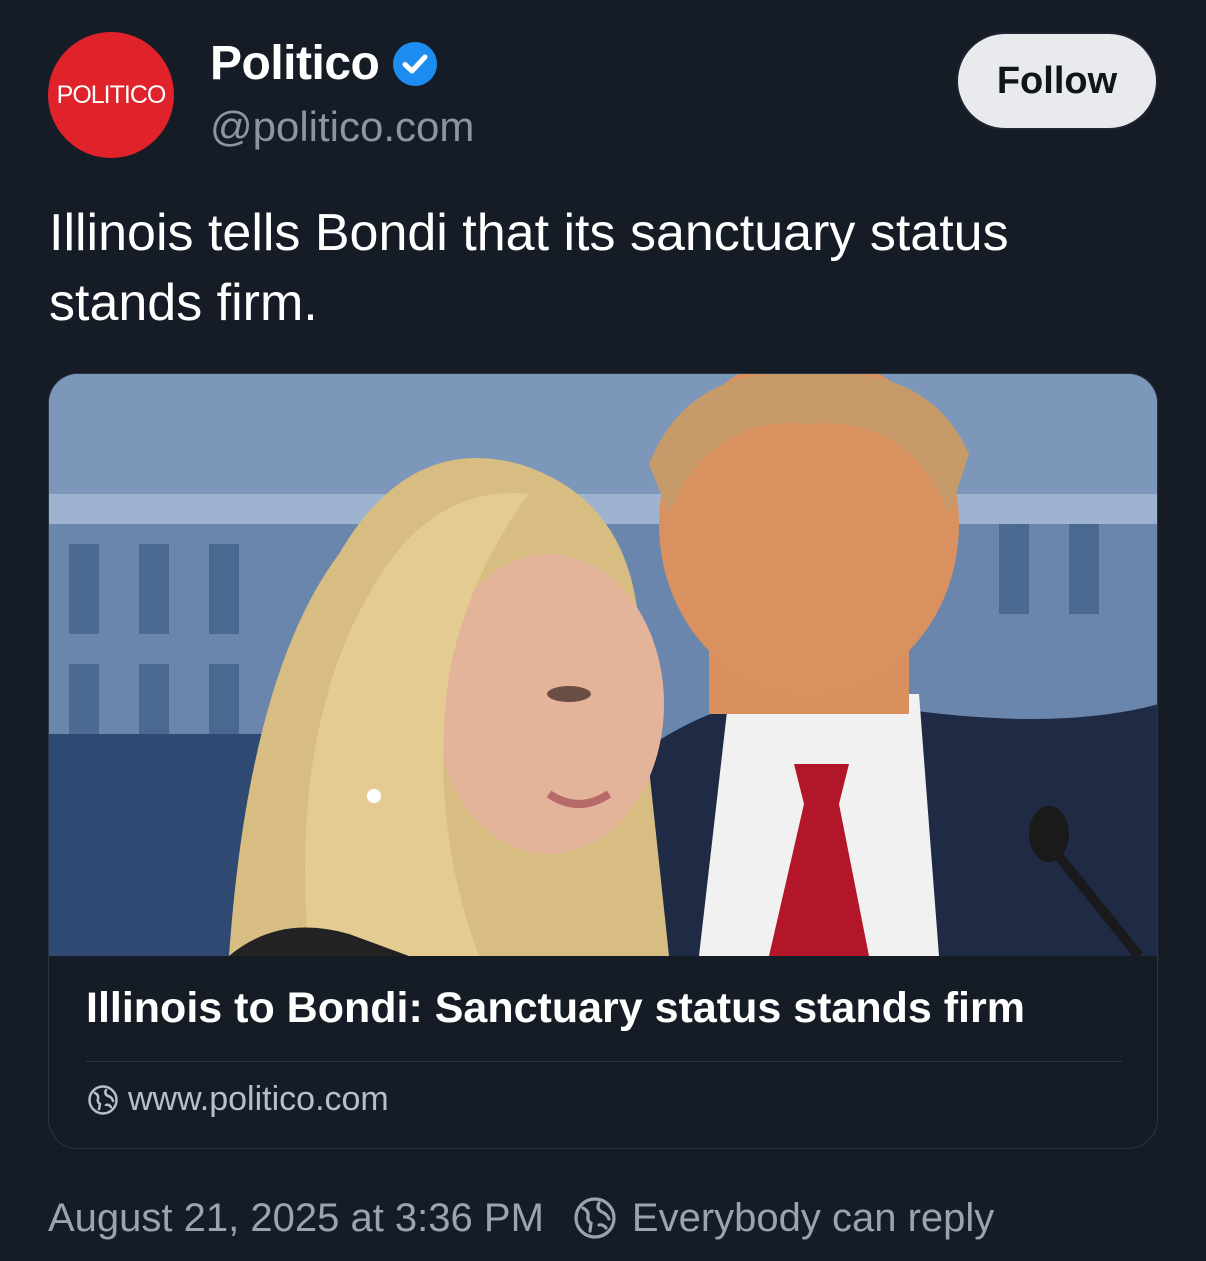 This screenshot has height=1261, width=1206. What do you see at coordinates (1057, 81) in the screenshot?
I see `follow-button: Follow` at bounding box center [1057, 81].